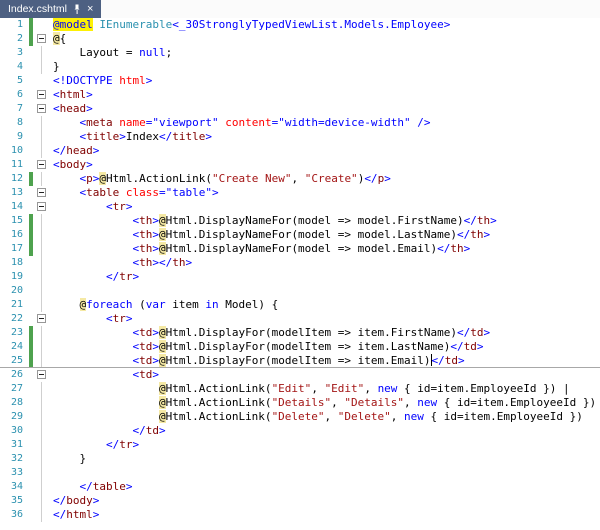  Describe the element at coordinates (104, 375) in the screenshot. I see `code-text: <td>` at that location.